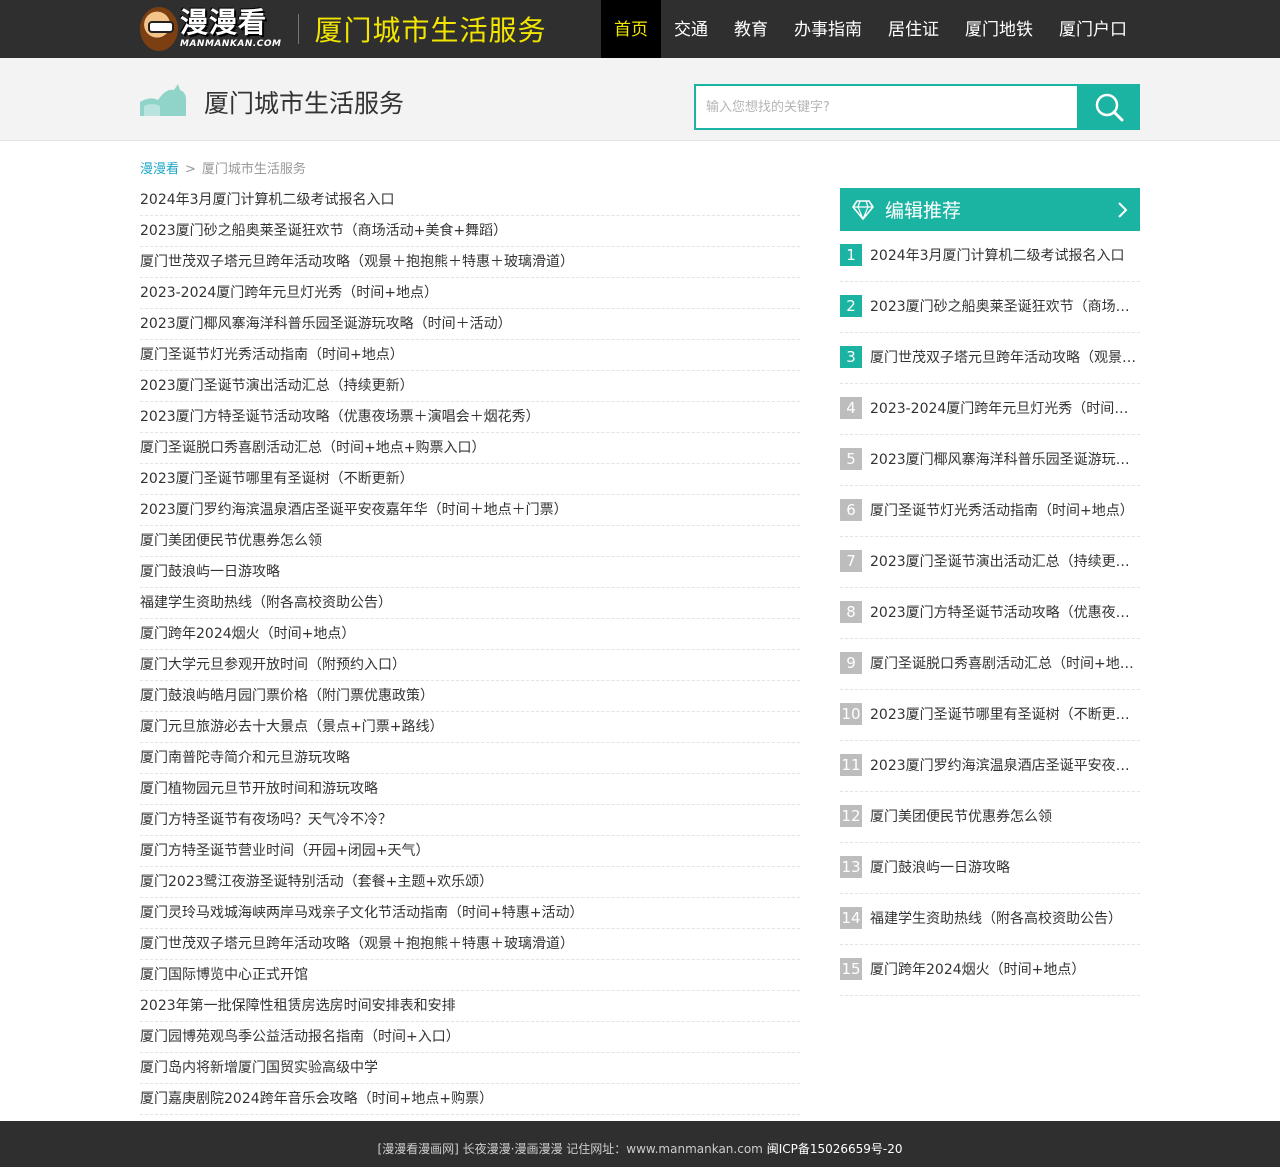  Describe the element at coordinates (470, 820) in the screenshot. I see `list-item: 厦门方特圣诞节有夜场吗？天气冷不冷？` at that location.